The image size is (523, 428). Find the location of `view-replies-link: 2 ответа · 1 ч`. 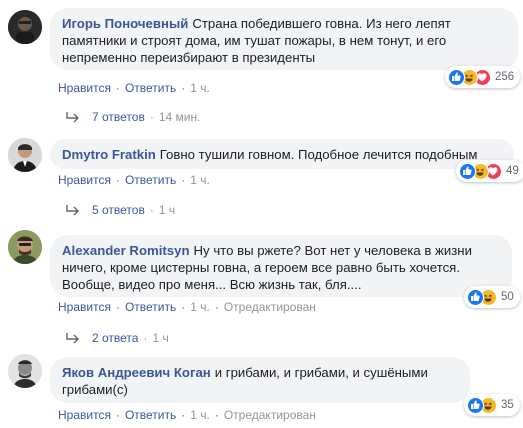

view-replies-link: 2 ответа · 1 ч is located at coordinates (116, 338).